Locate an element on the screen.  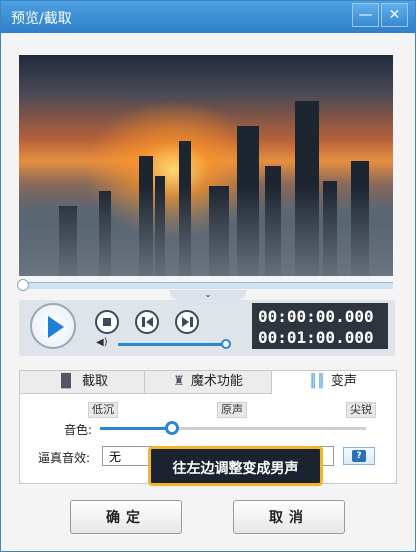
total-time: 00:01:00.000 is located at coordinates (316, 337).